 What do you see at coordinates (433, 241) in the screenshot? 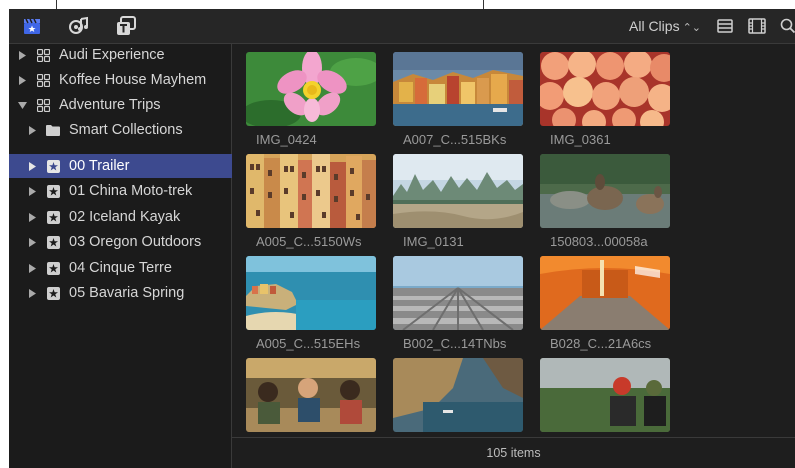
I see `clip-name: IMG_0131` at bounding box center [433, 241].